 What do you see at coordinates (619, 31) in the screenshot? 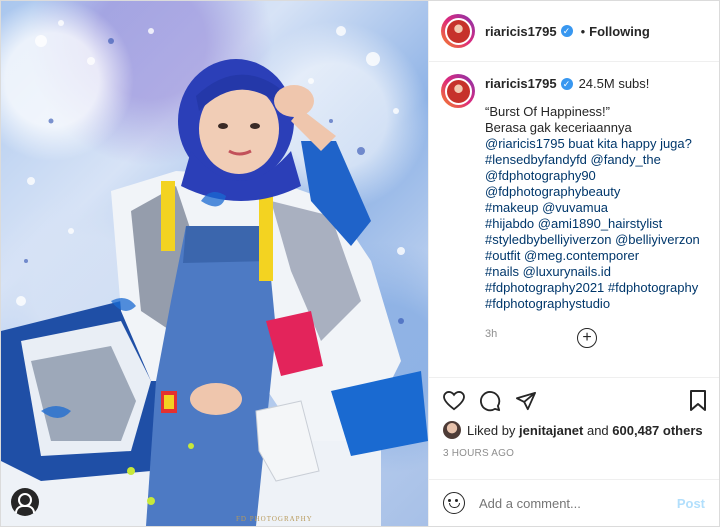
I see `following-button: Following` at bounding box center [619, 31].